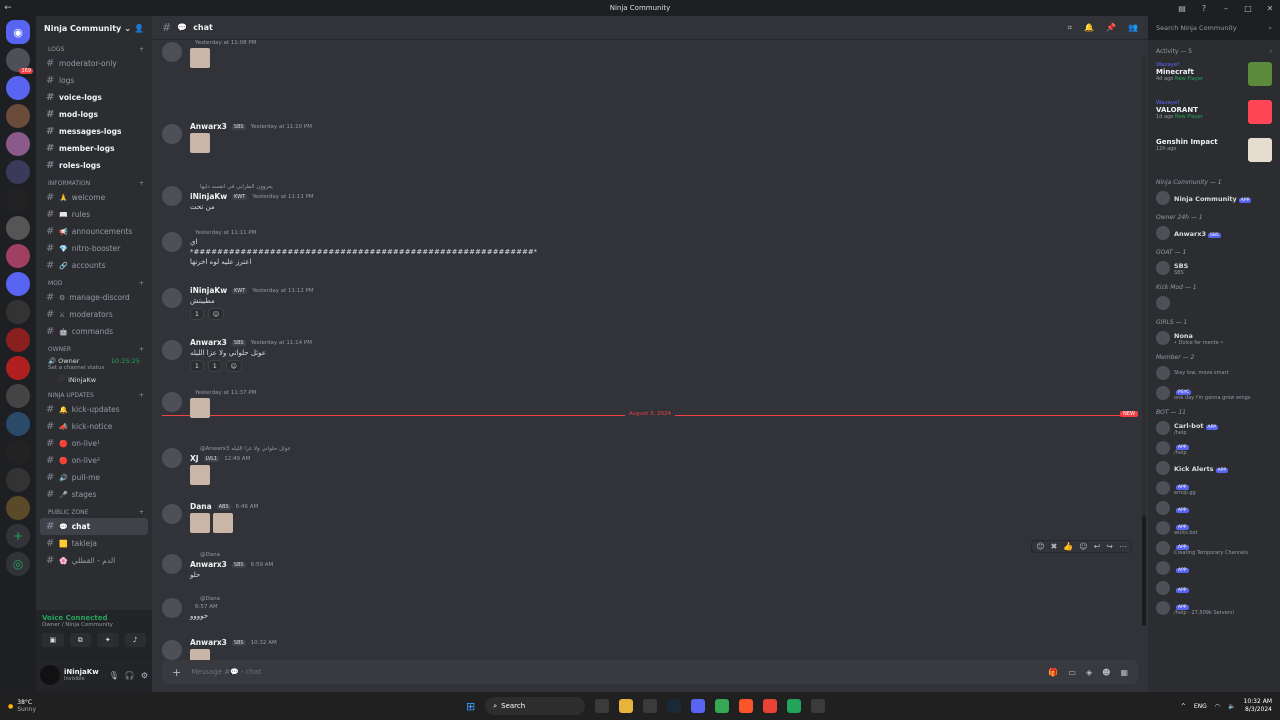 The image size is (1280, 720). I want to click on channel-item: # 🌸 الدم - القطلي, so click(94, 560).